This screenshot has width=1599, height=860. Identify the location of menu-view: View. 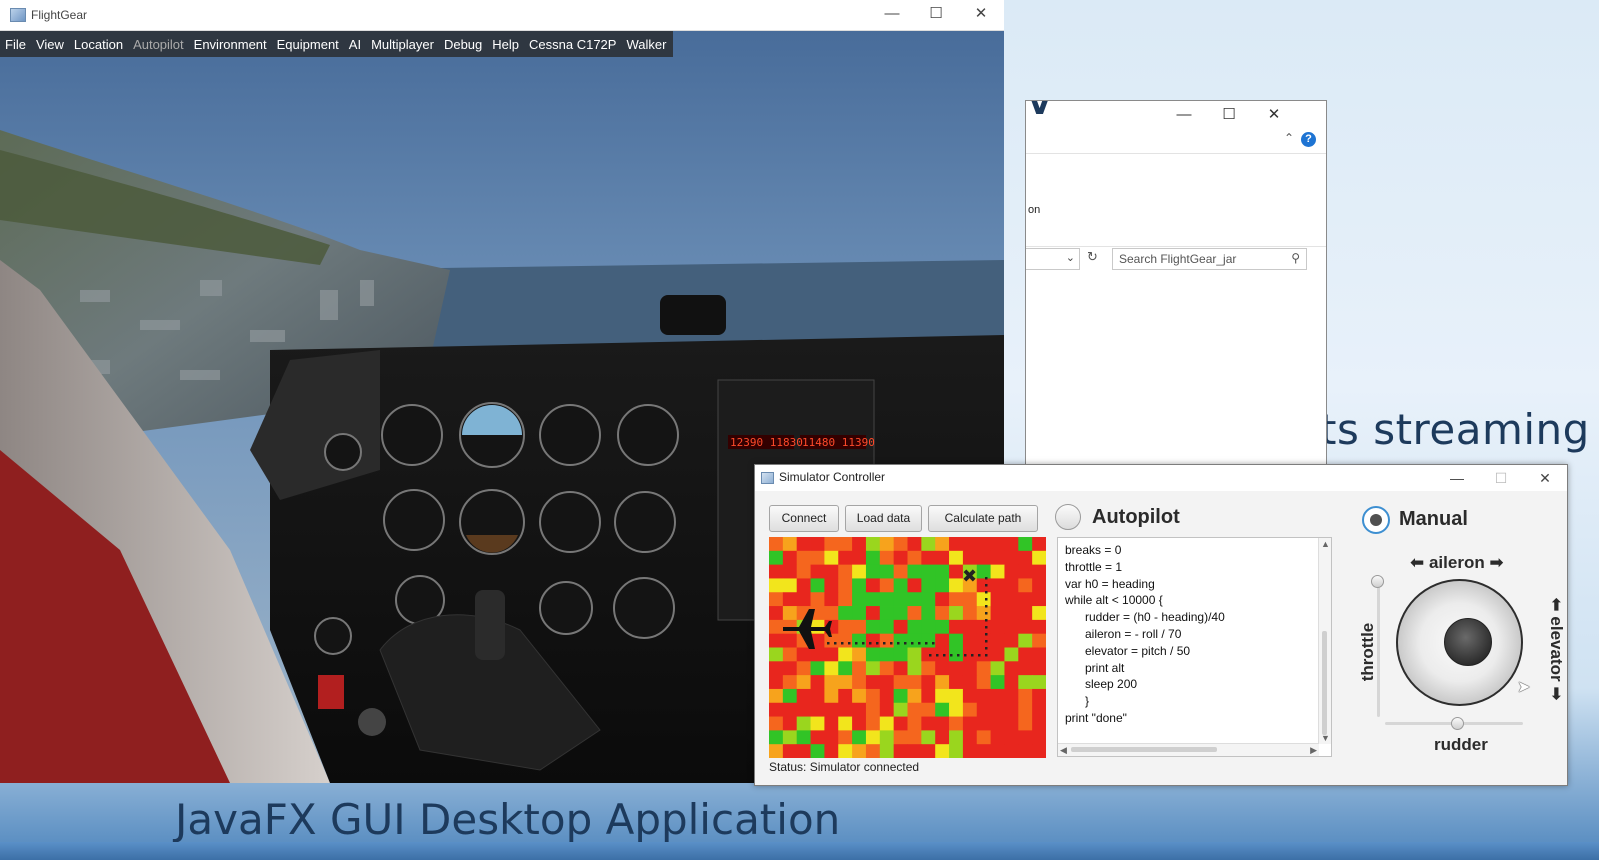
(50, 44).